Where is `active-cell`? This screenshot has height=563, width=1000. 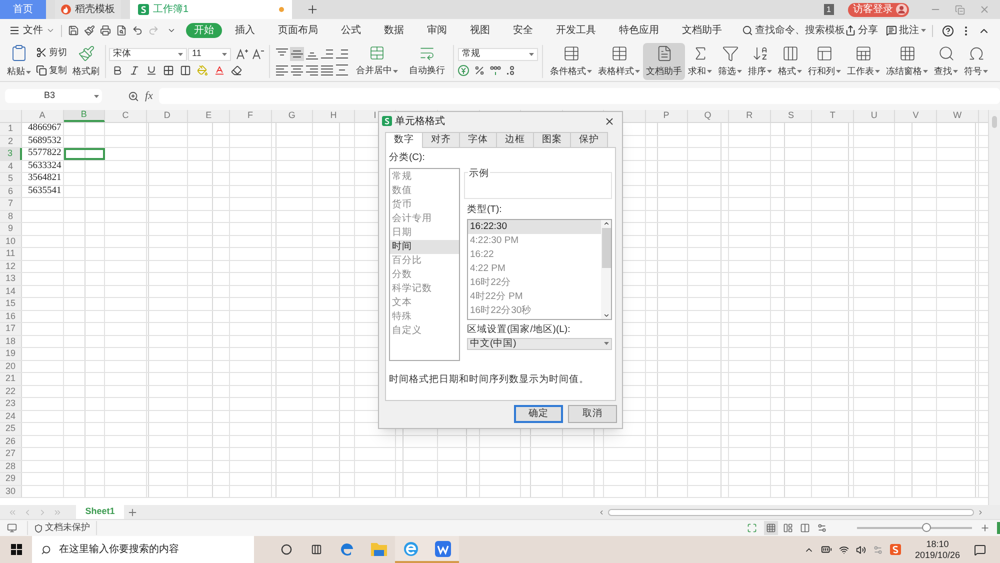 active-cell is located at coordinates (85, 154).